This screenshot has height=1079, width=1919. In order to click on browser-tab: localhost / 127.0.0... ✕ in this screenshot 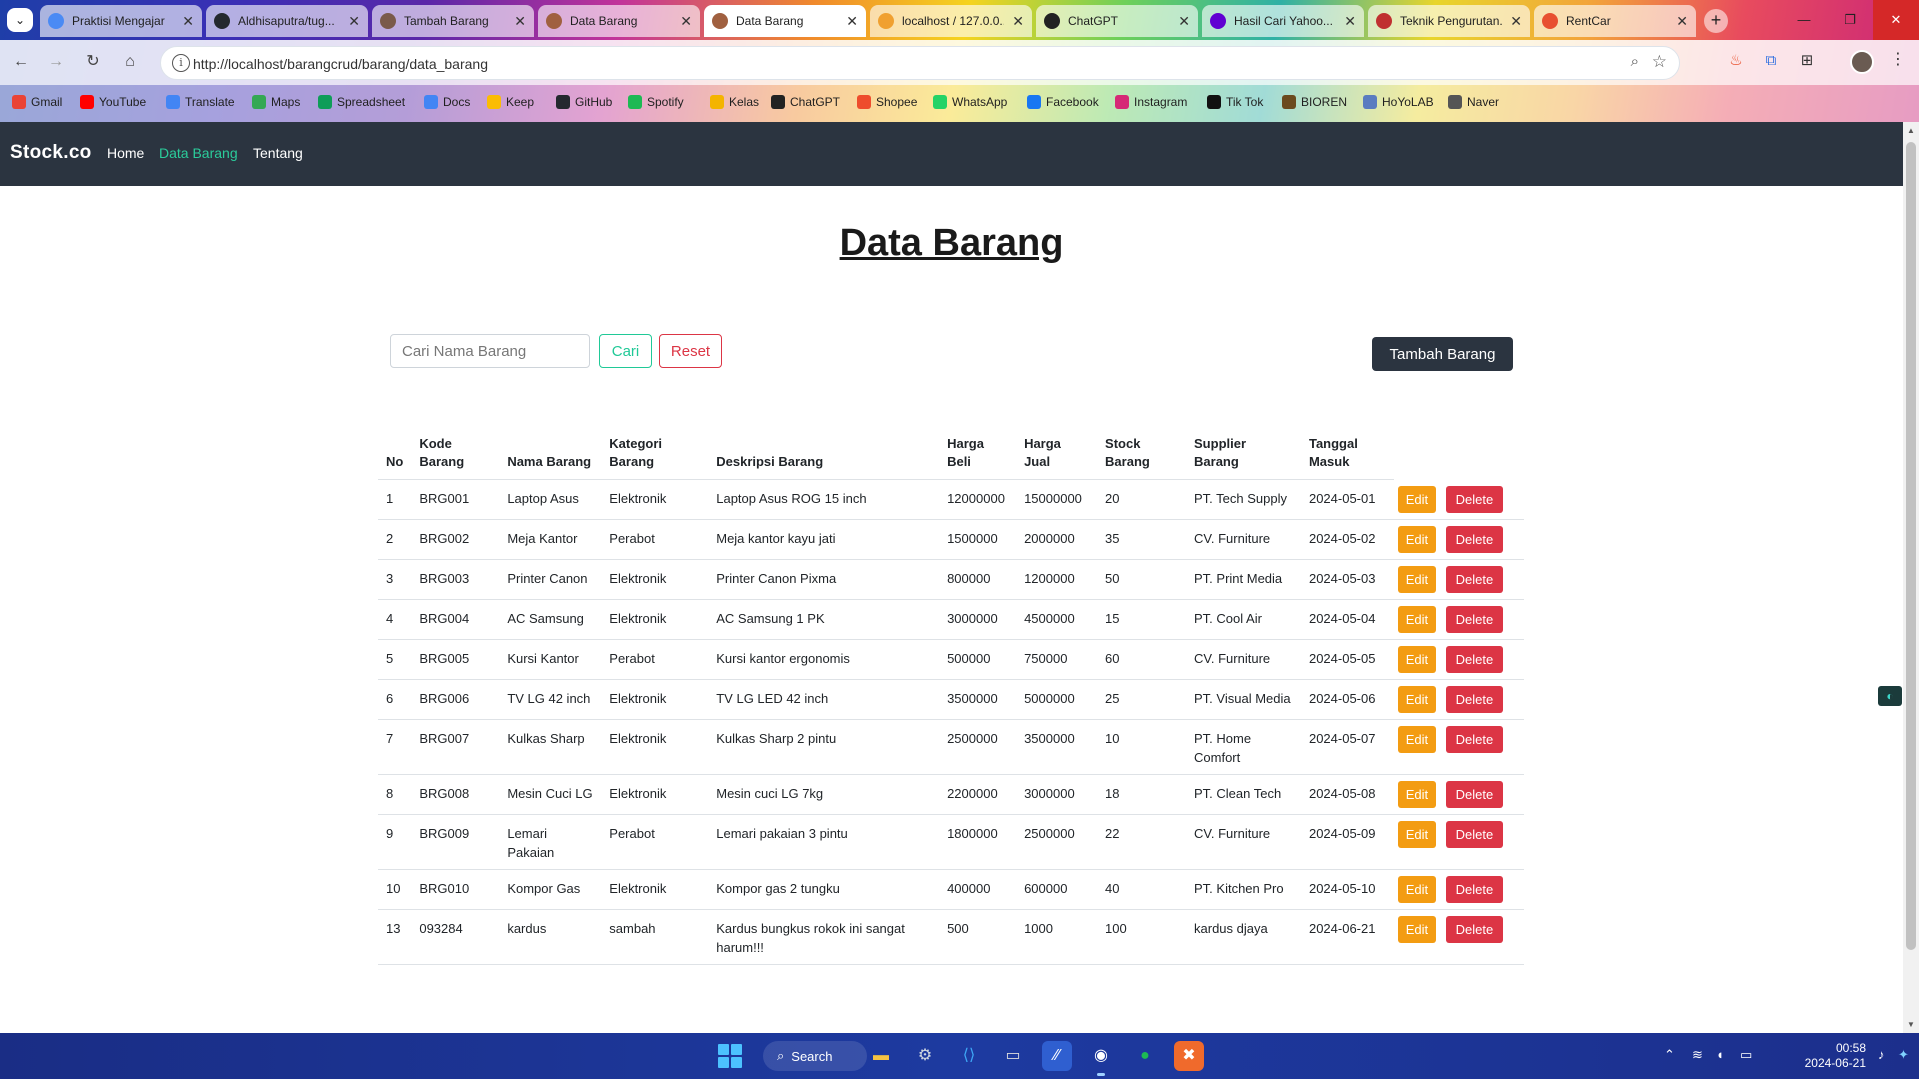, I will do `click(951, 21)`.